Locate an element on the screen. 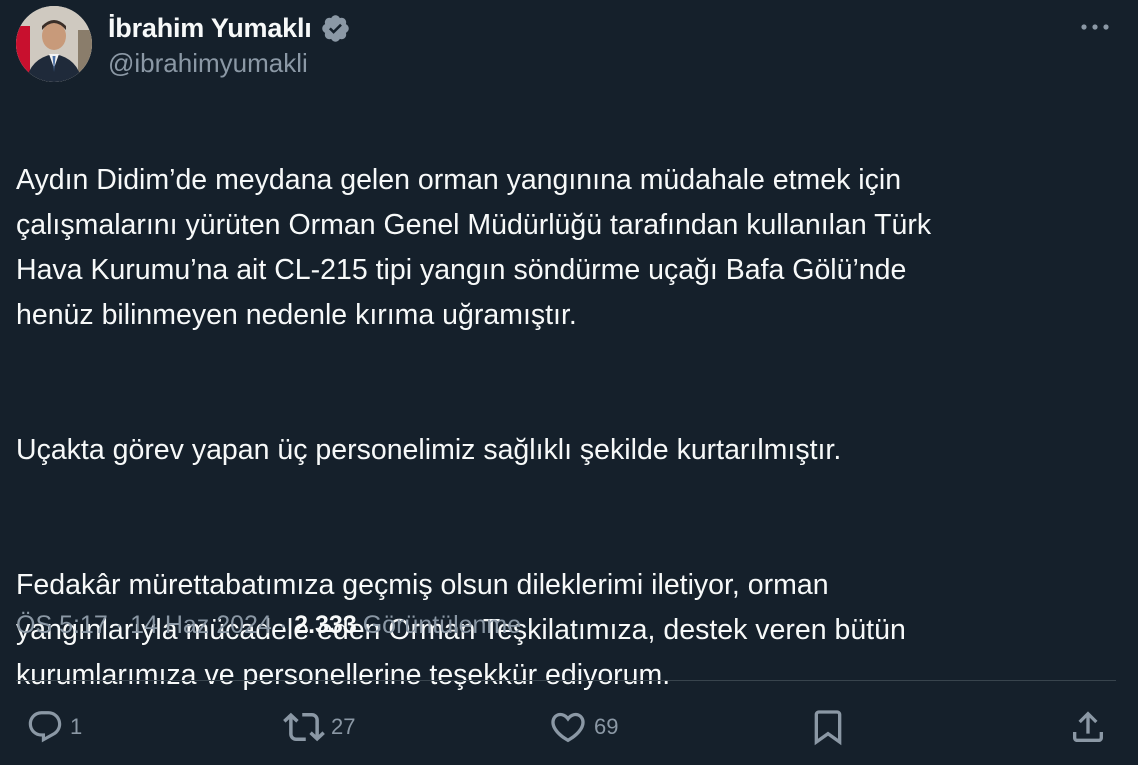  author-handle: @ibrahimyumakli is located at coordinates (208, 63).